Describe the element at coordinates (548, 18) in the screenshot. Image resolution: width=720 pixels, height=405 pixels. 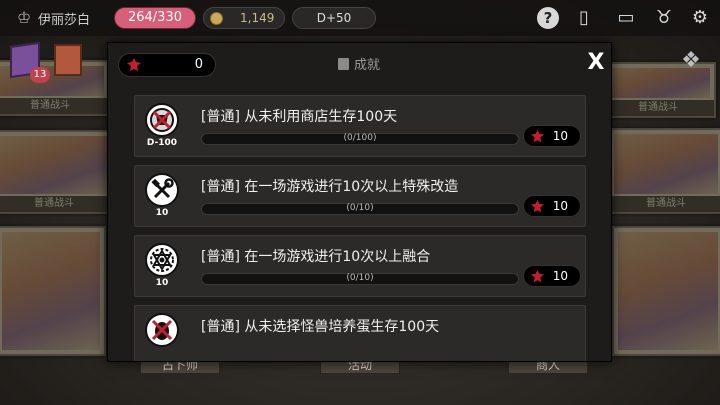
I see `help-icon: ?` at that location.